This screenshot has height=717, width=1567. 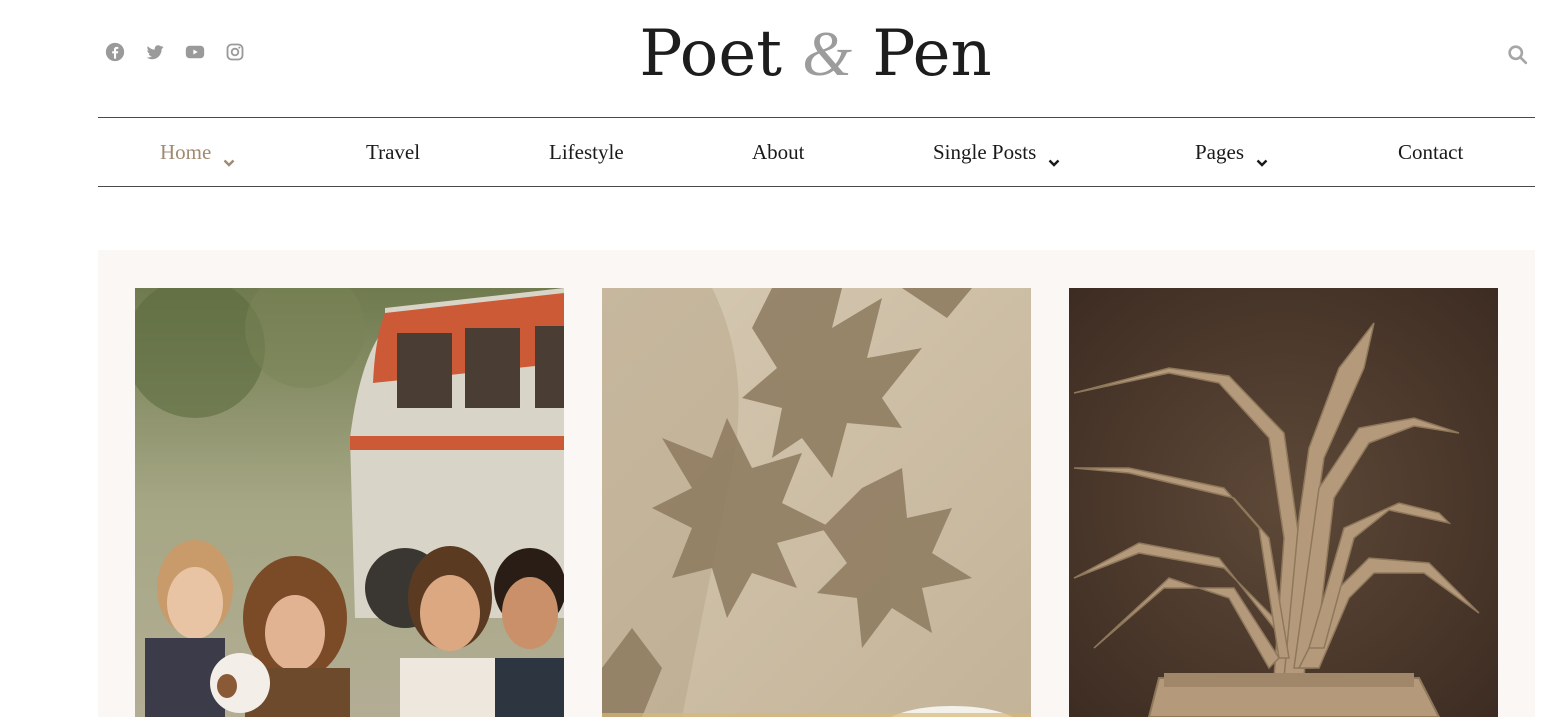 I want to click on nav-item-label: Travel, so click(x=393, y=151).